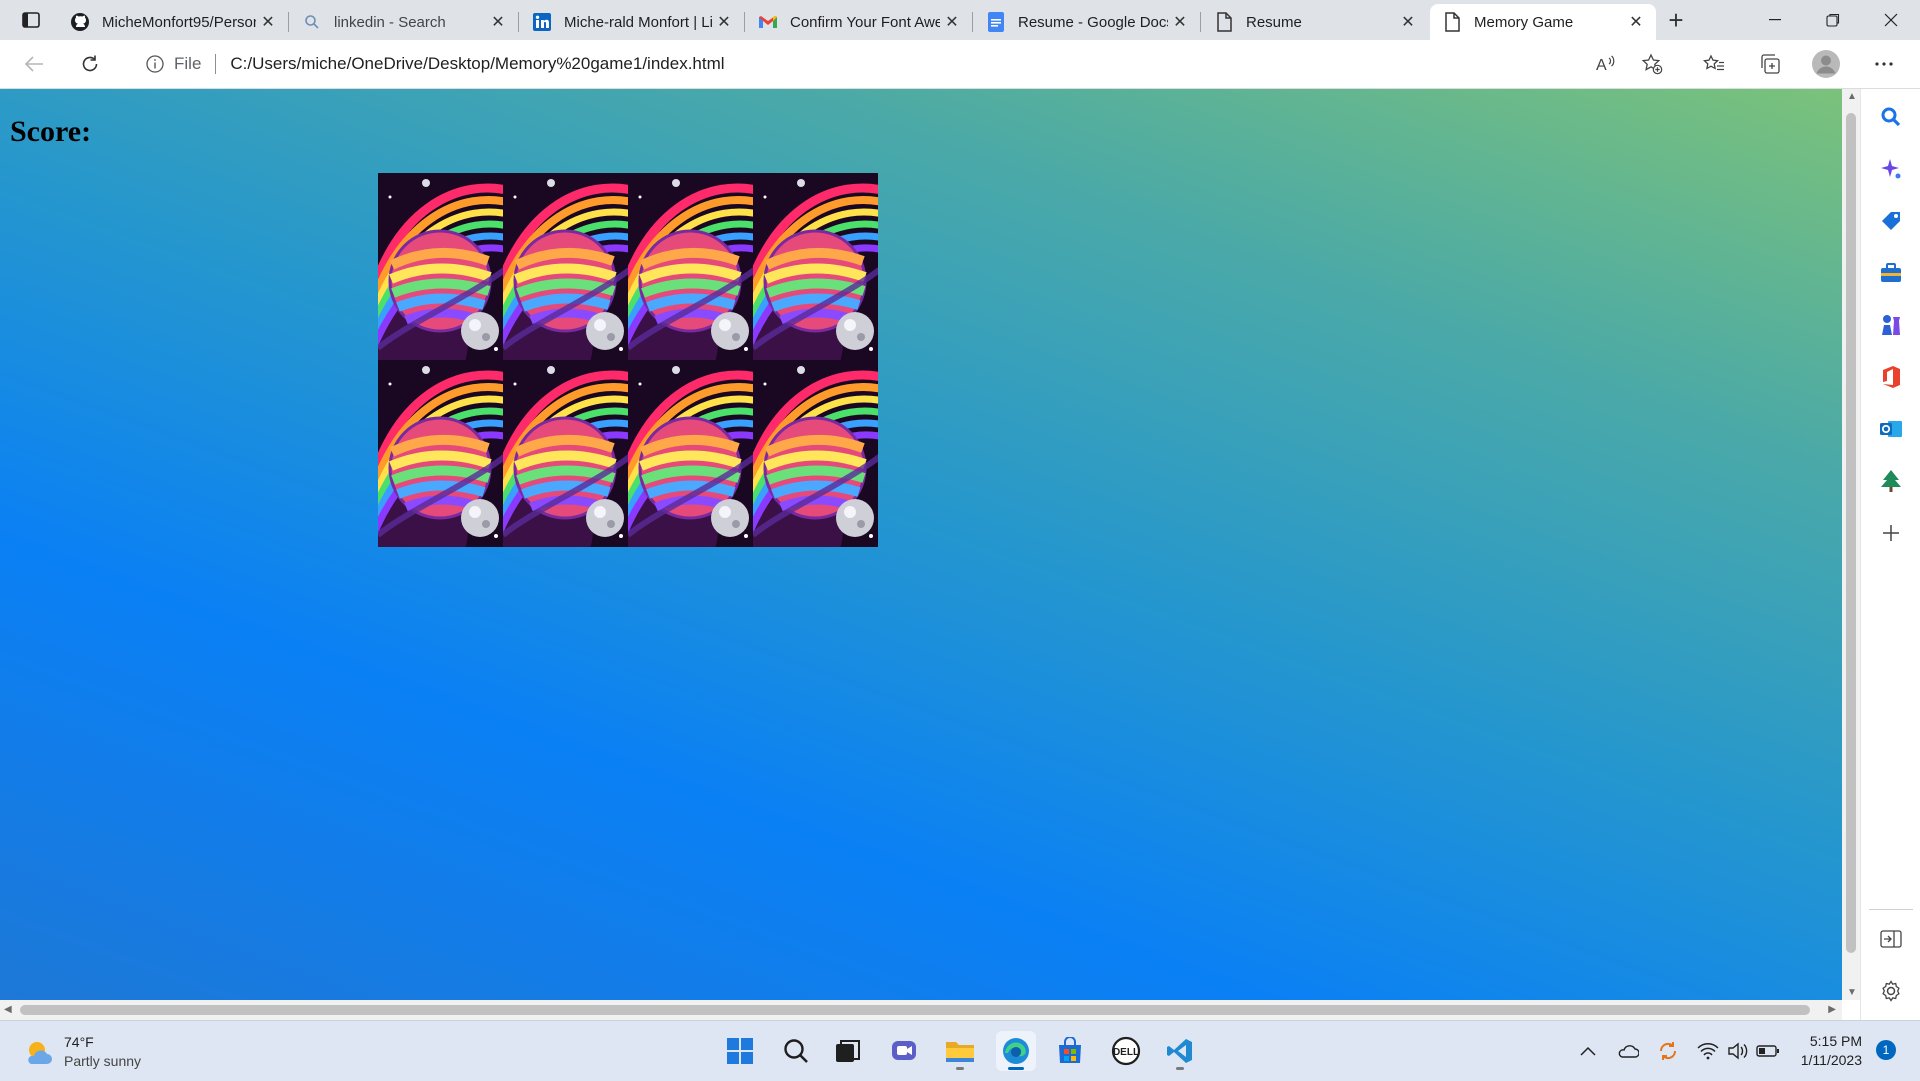 The image size is (1920, 1081). I want to click on clock-date: 1/11/2023, so click(1831, 1060).